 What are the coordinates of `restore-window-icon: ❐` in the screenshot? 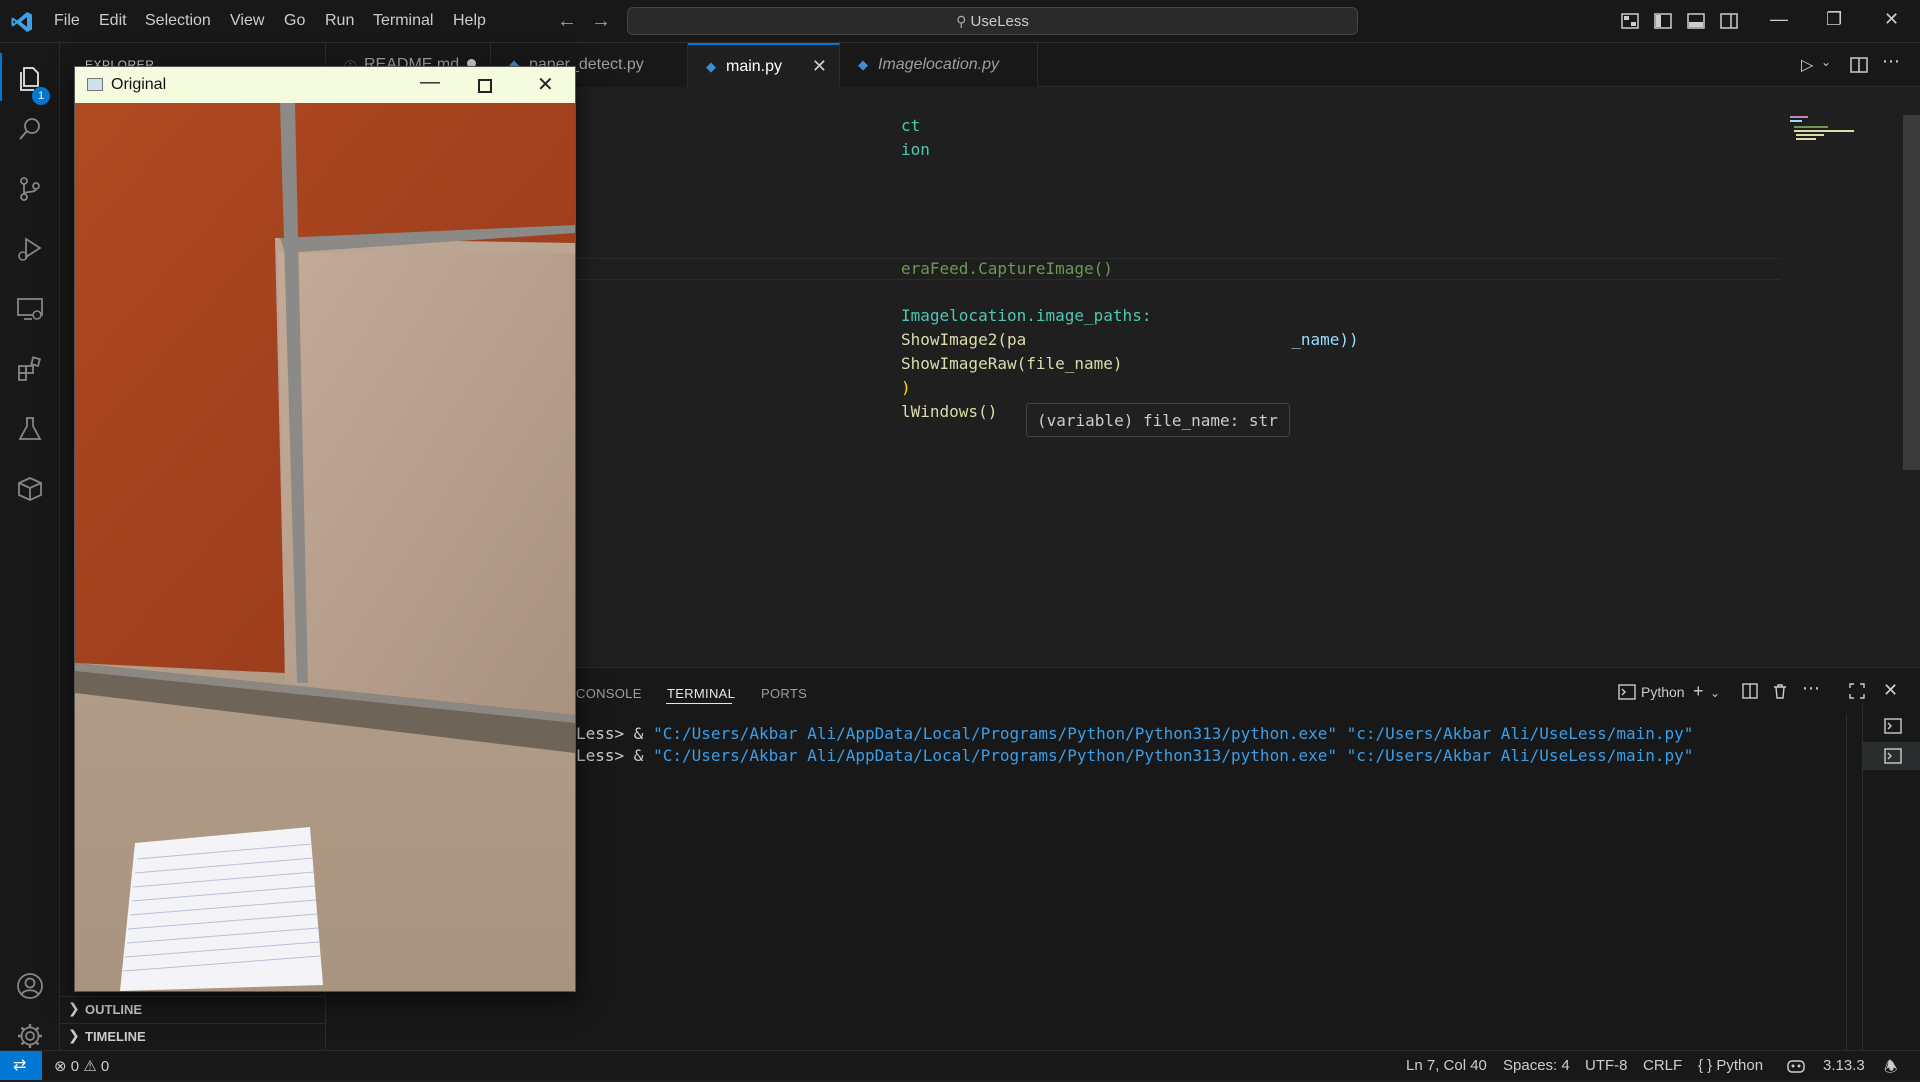 It's located at (1834, 19).